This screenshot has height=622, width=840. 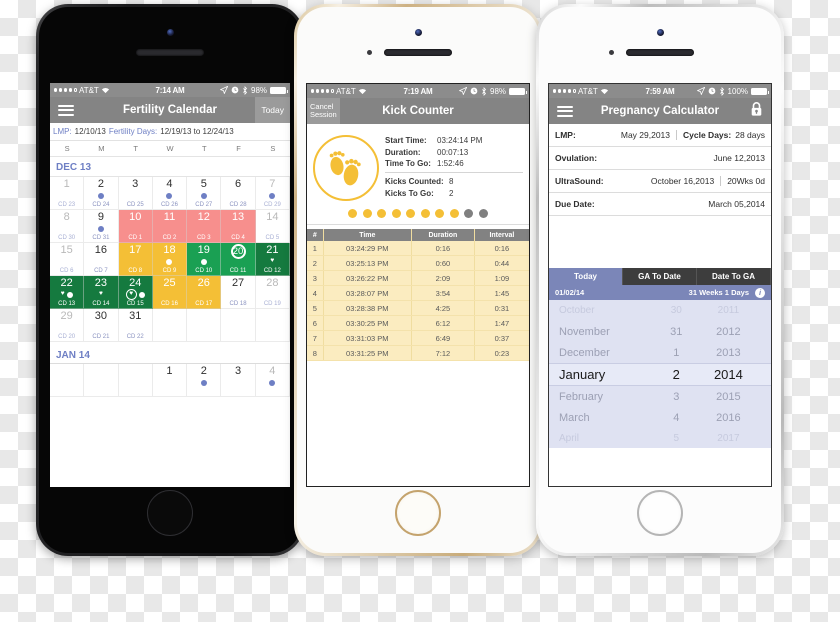 I want to click on calendar-day-cell: 1 CD 23, so click(x=67, y=193).